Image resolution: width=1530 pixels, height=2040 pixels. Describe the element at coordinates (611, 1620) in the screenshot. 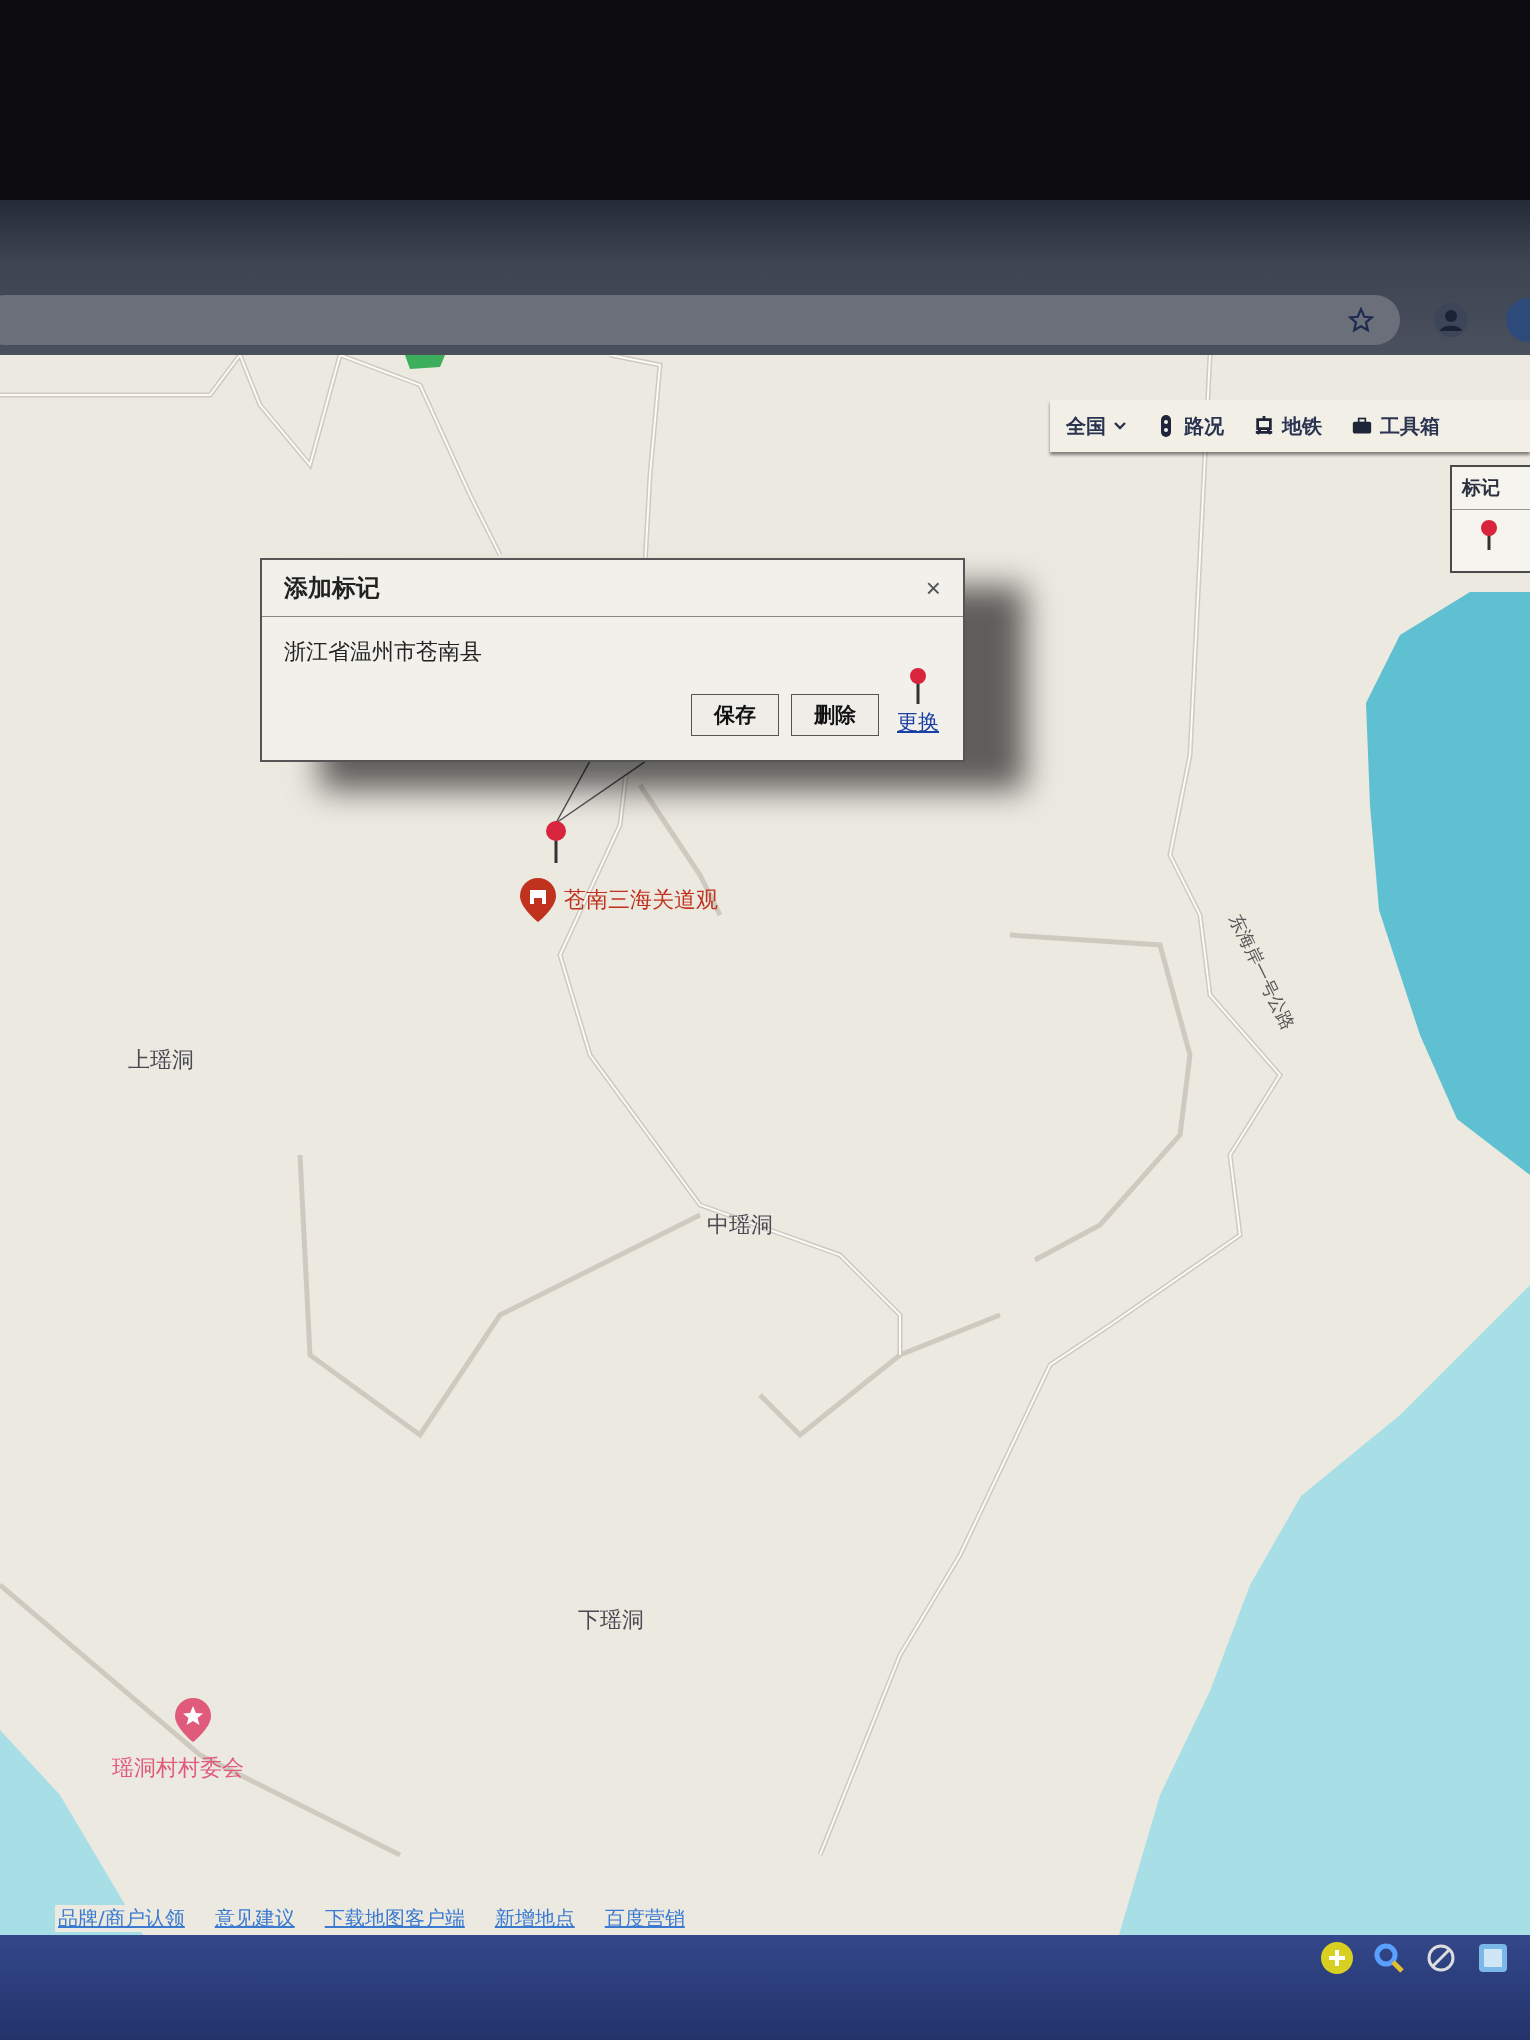

I see `place-label: 下瑶洞` at that location.